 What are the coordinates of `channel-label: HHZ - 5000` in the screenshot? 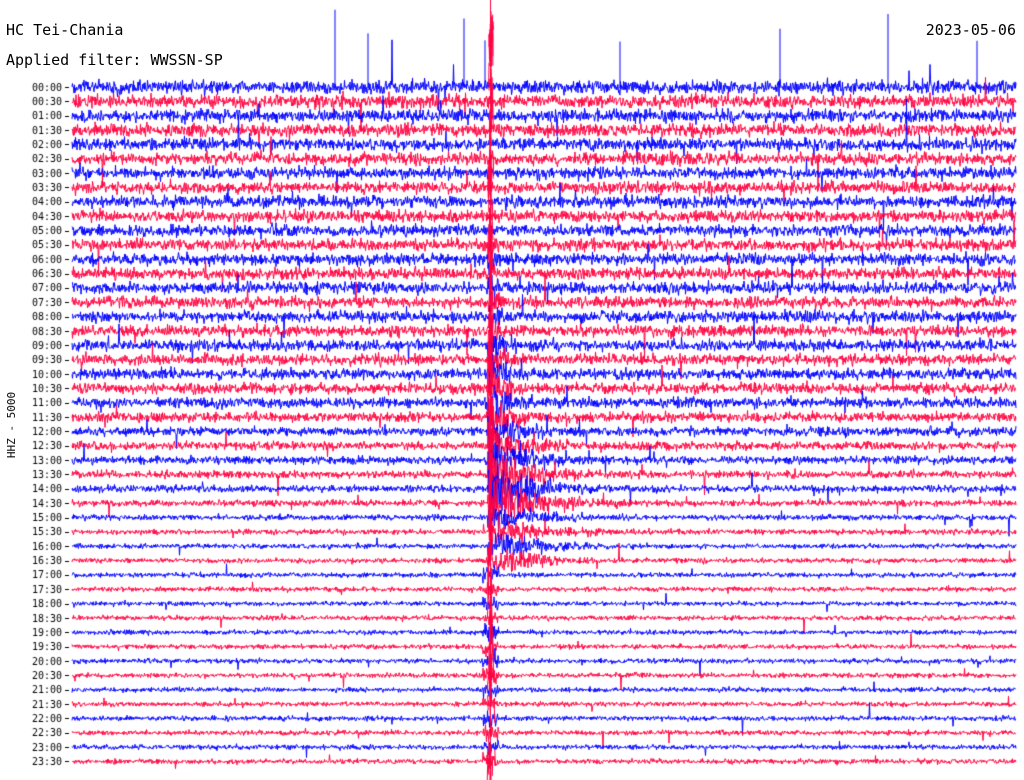 It's located at (11, 425).